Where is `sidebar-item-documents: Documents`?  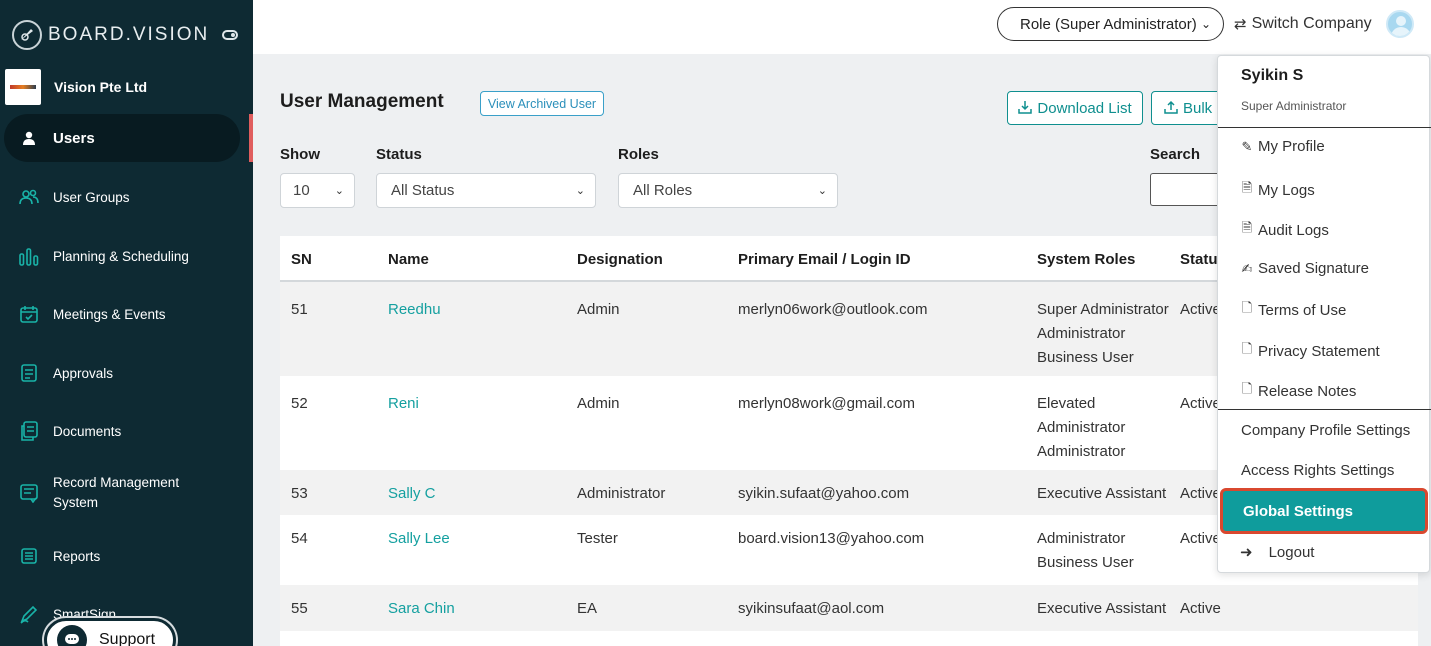 sidebar-item-documents: Documents is located at coordinates (126, 431).